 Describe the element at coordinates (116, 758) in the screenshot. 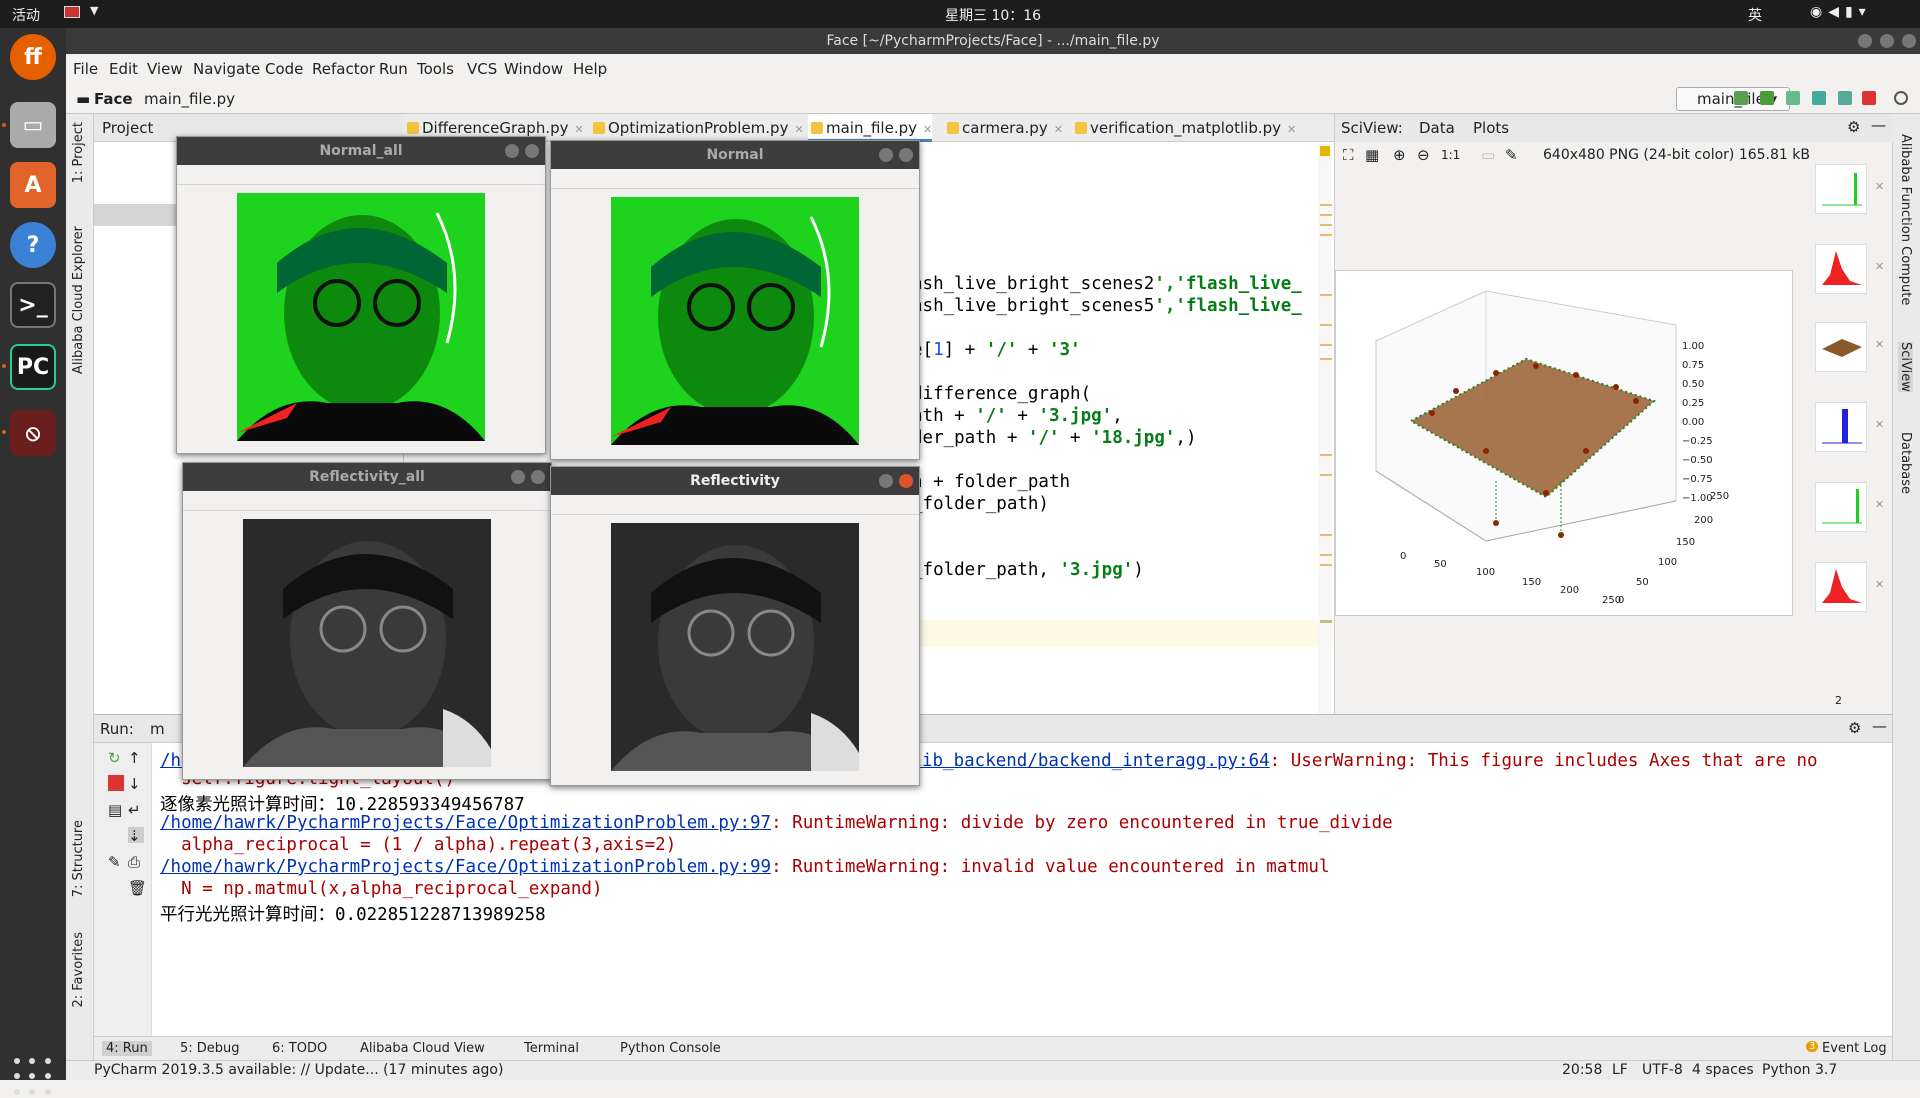

I see `rerun-icon: ↻` at that location.